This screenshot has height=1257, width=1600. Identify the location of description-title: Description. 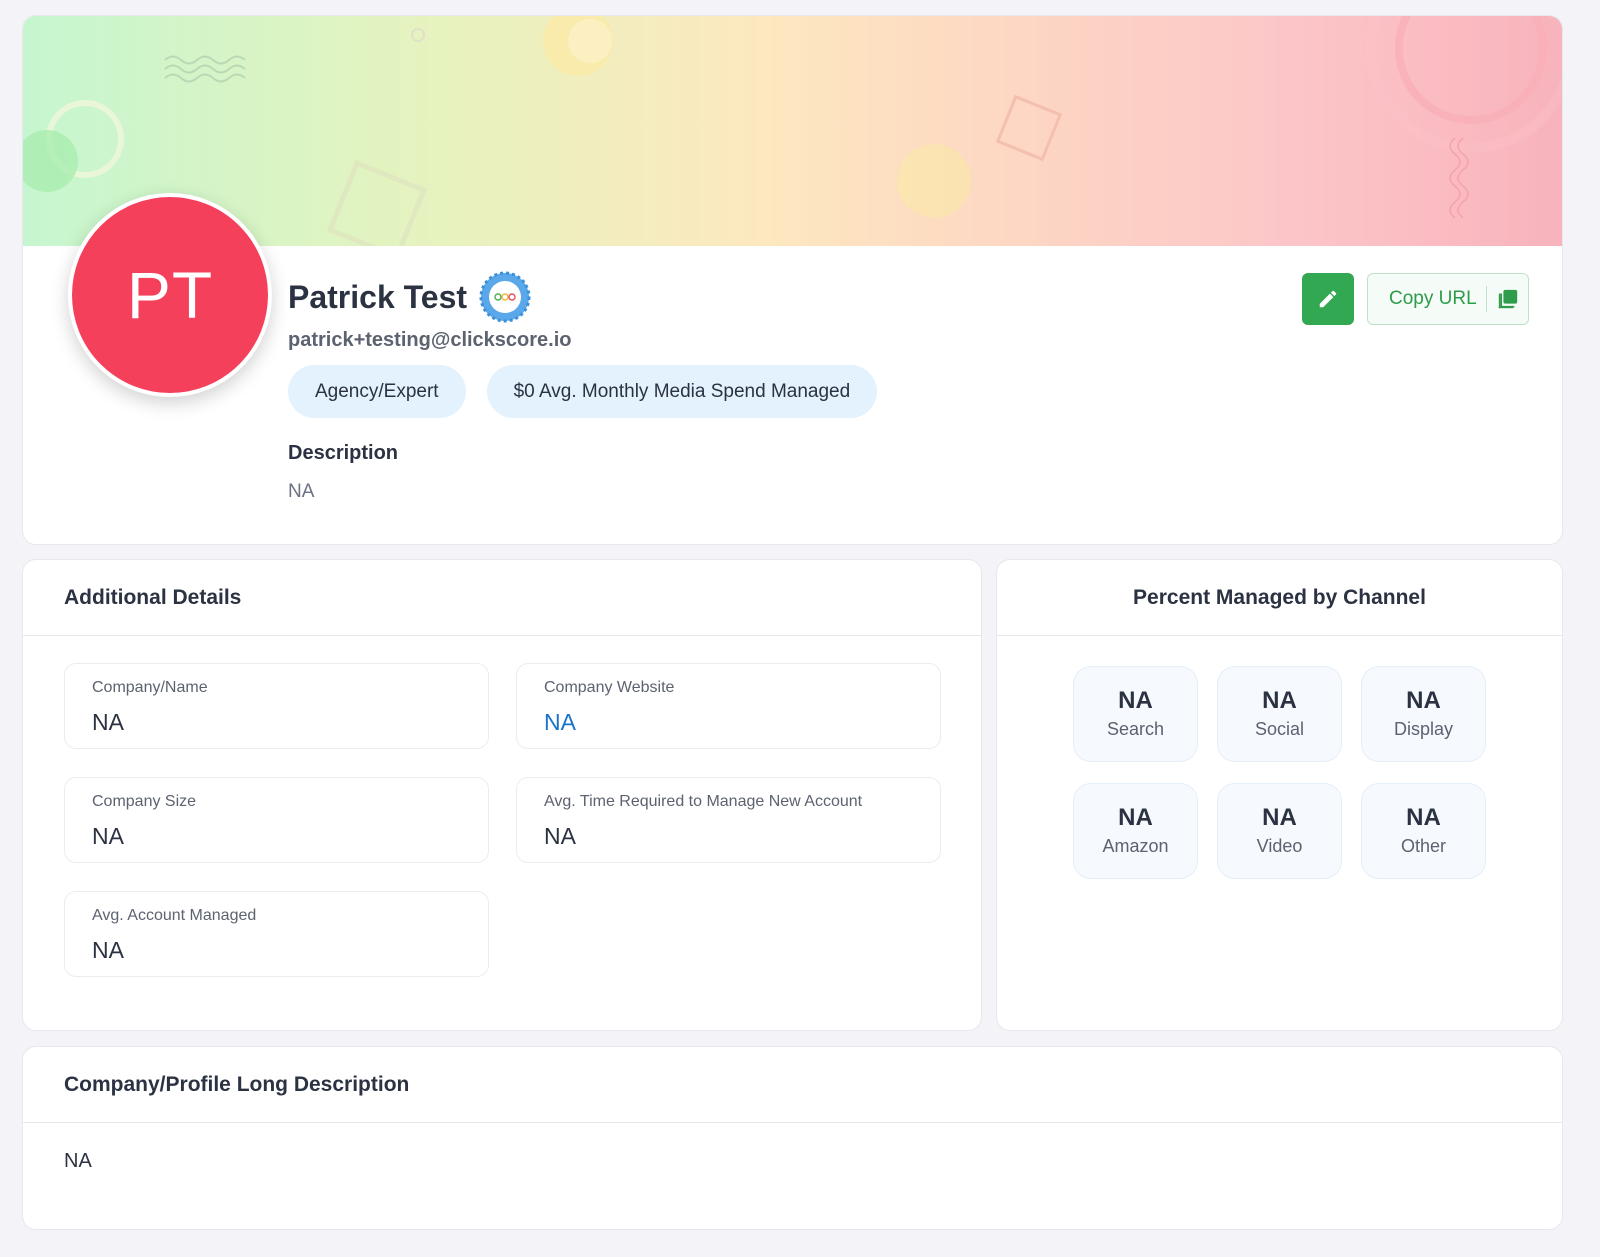
(343, 453).